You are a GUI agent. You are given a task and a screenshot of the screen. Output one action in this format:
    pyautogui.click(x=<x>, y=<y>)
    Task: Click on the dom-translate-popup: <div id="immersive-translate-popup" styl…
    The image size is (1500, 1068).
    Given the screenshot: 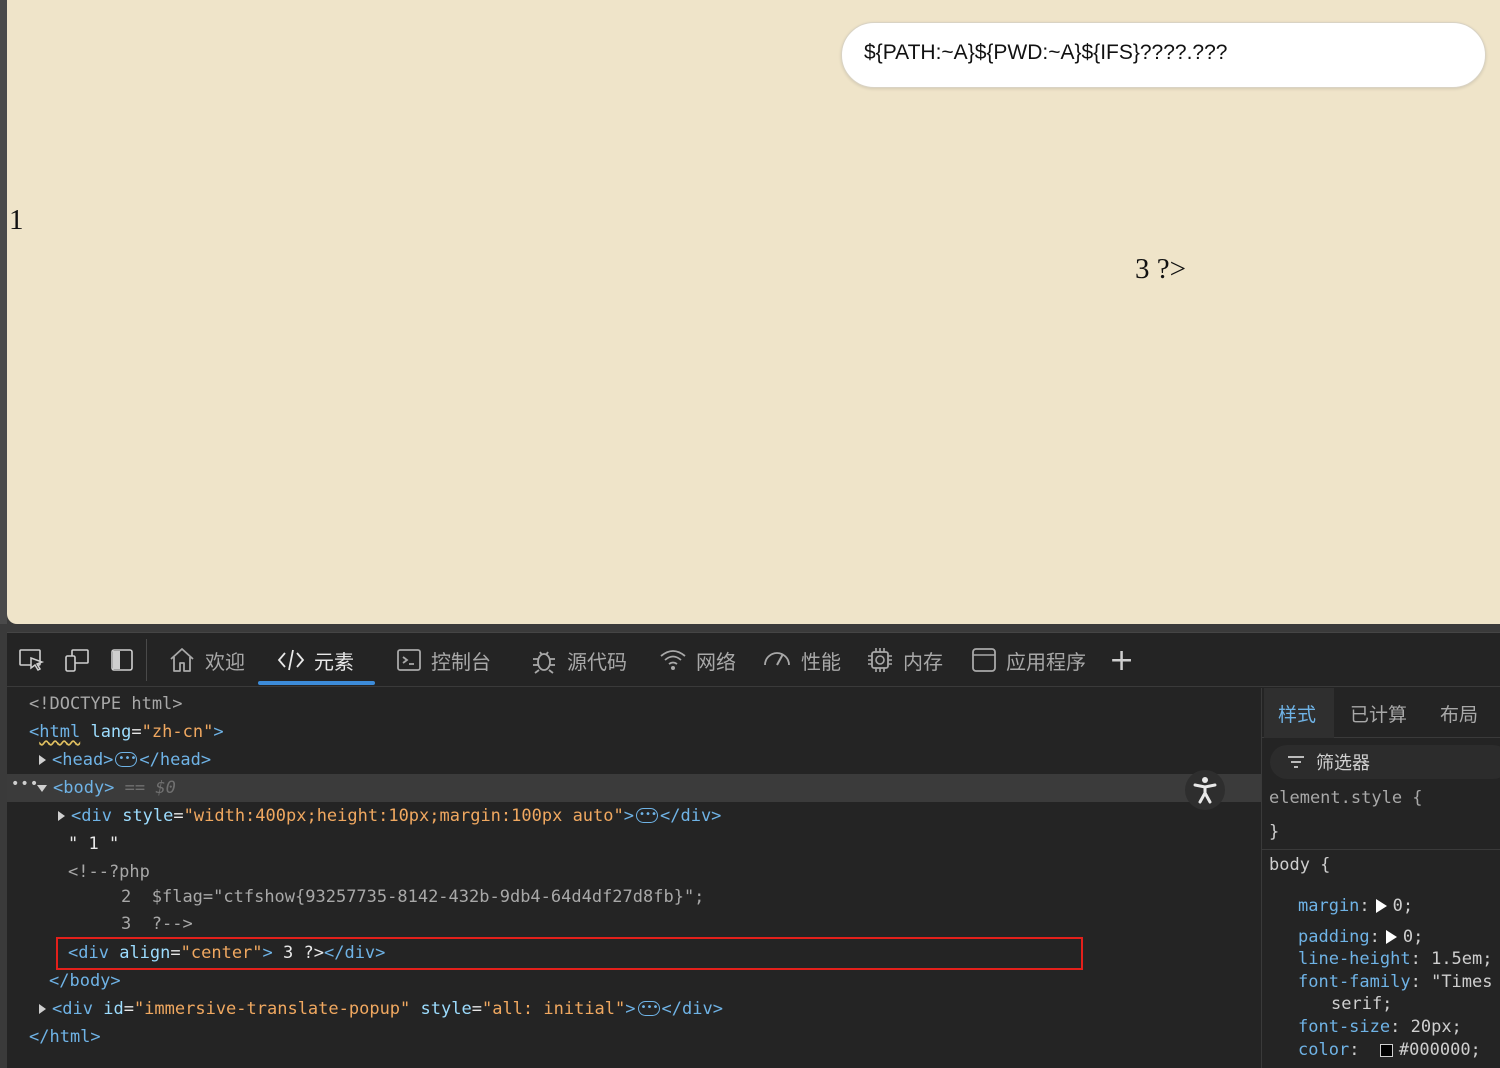 What is the action you would take?
    pyautogui.click(x=634, y=1008)
    